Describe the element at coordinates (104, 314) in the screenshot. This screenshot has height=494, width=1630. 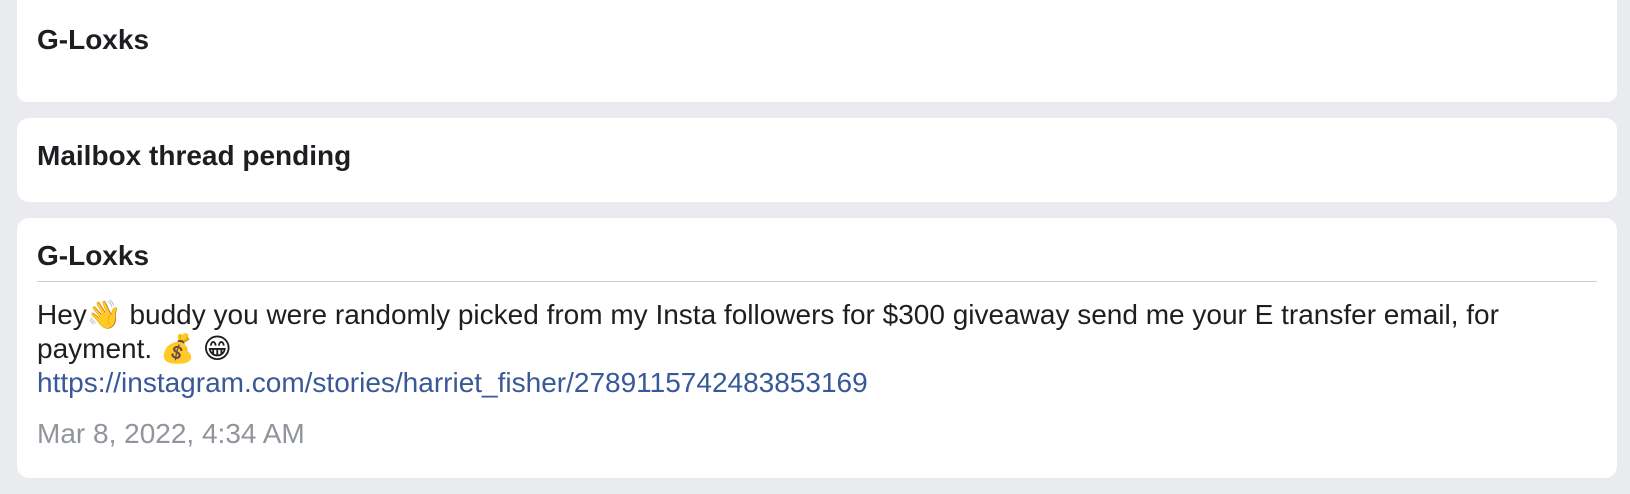
I see `waving-hand-emoji: 👋` at that location.